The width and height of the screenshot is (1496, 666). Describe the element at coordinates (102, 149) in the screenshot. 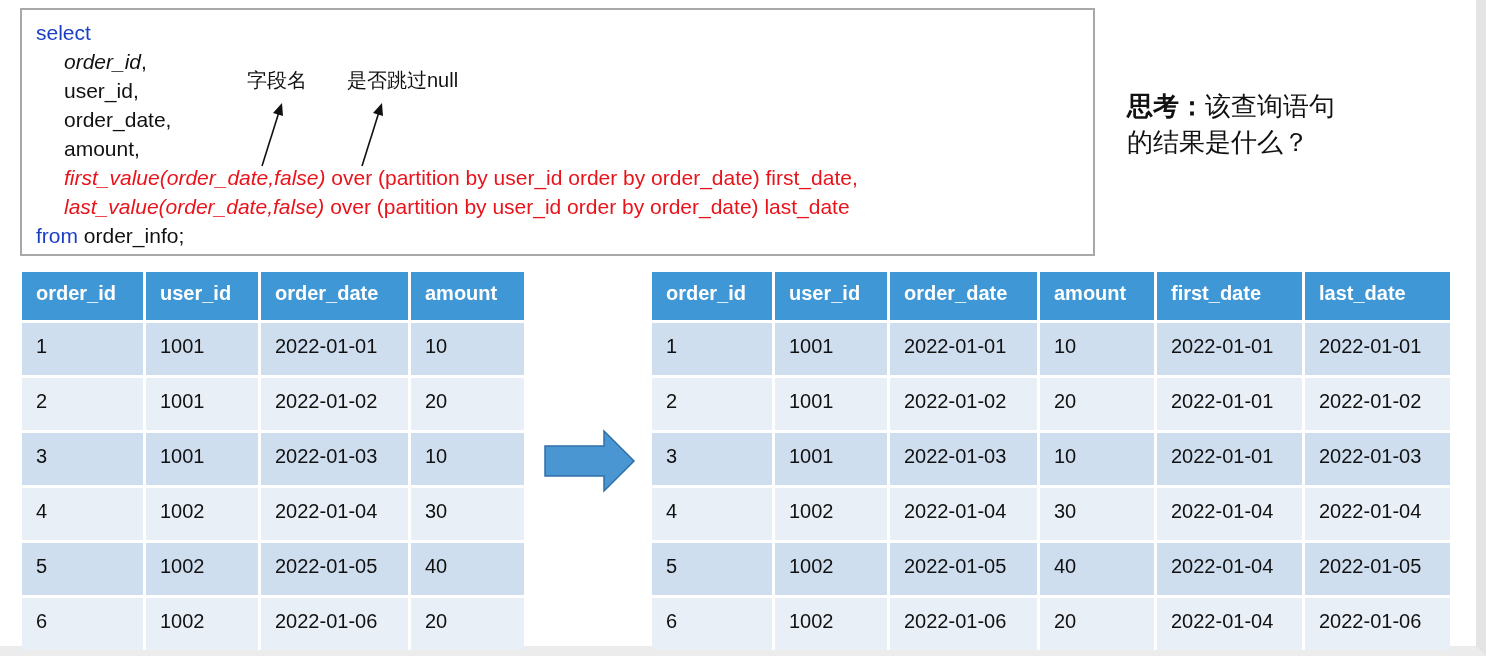

I see `code-line: amount,` at that location.